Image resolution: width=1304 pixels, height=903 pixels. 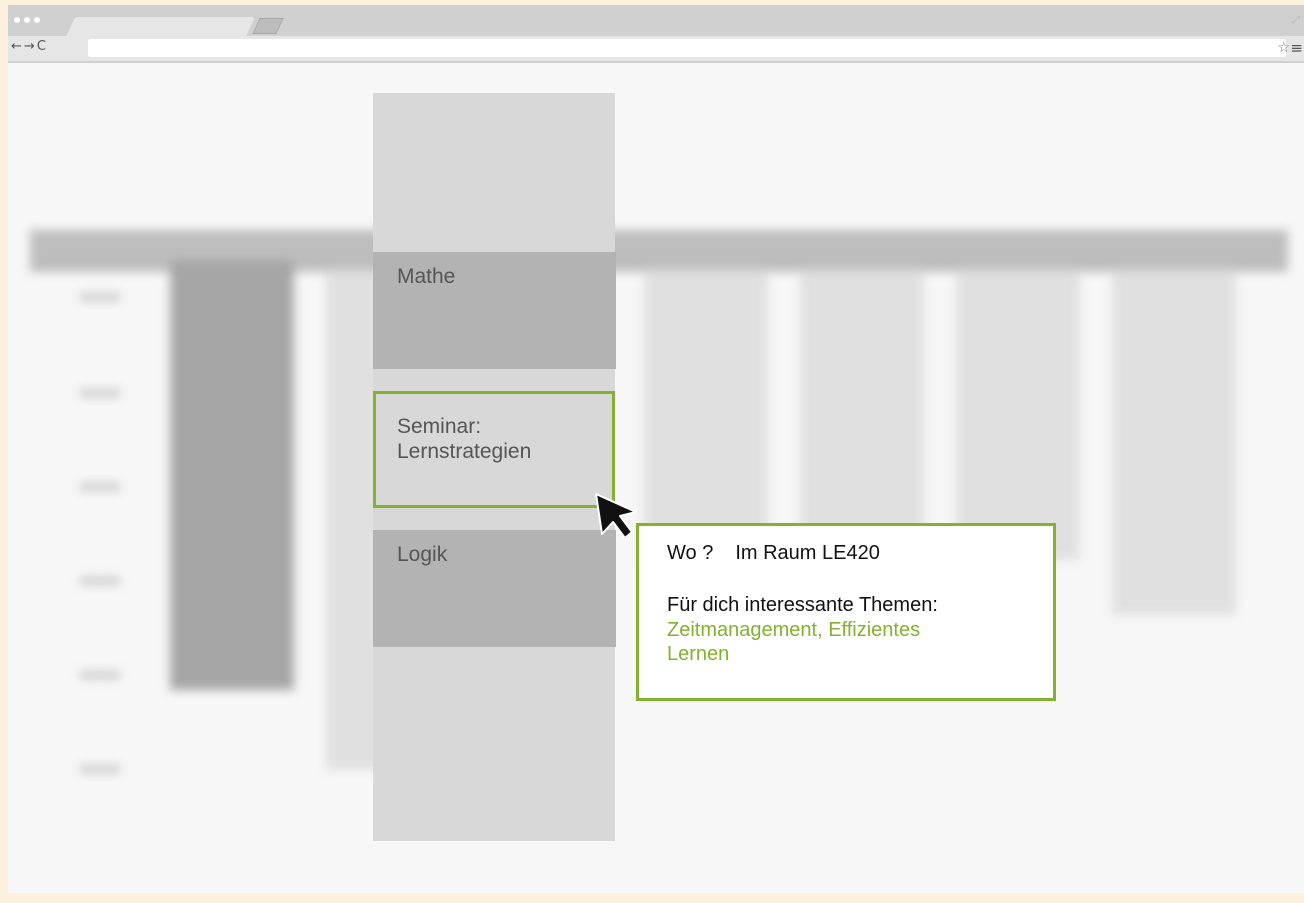 What do you see at coordinates (1296, 20) in the screenshot?
I see `fullscreen-icon: ⤢` at bounding box center [1296, 20].